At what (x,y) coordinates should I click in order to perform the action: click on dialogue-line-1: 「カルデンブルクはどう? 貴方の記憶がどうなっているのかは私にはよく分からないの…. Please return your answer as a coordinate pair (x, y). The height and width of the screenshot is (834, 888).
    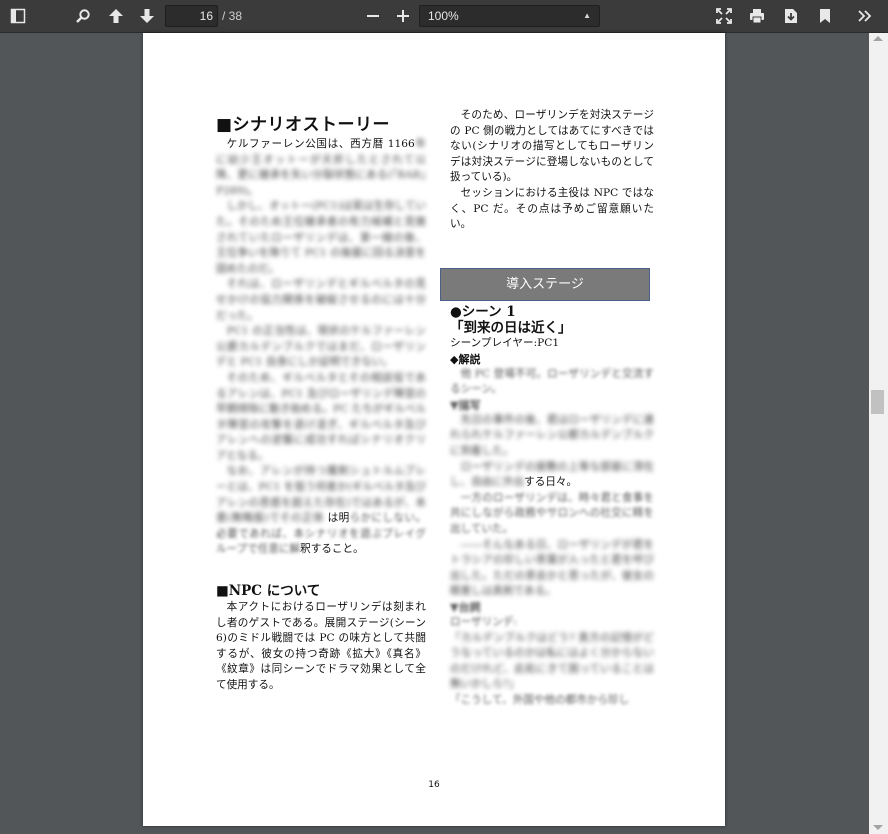
    Looking at the image, I should click on (552, 661).